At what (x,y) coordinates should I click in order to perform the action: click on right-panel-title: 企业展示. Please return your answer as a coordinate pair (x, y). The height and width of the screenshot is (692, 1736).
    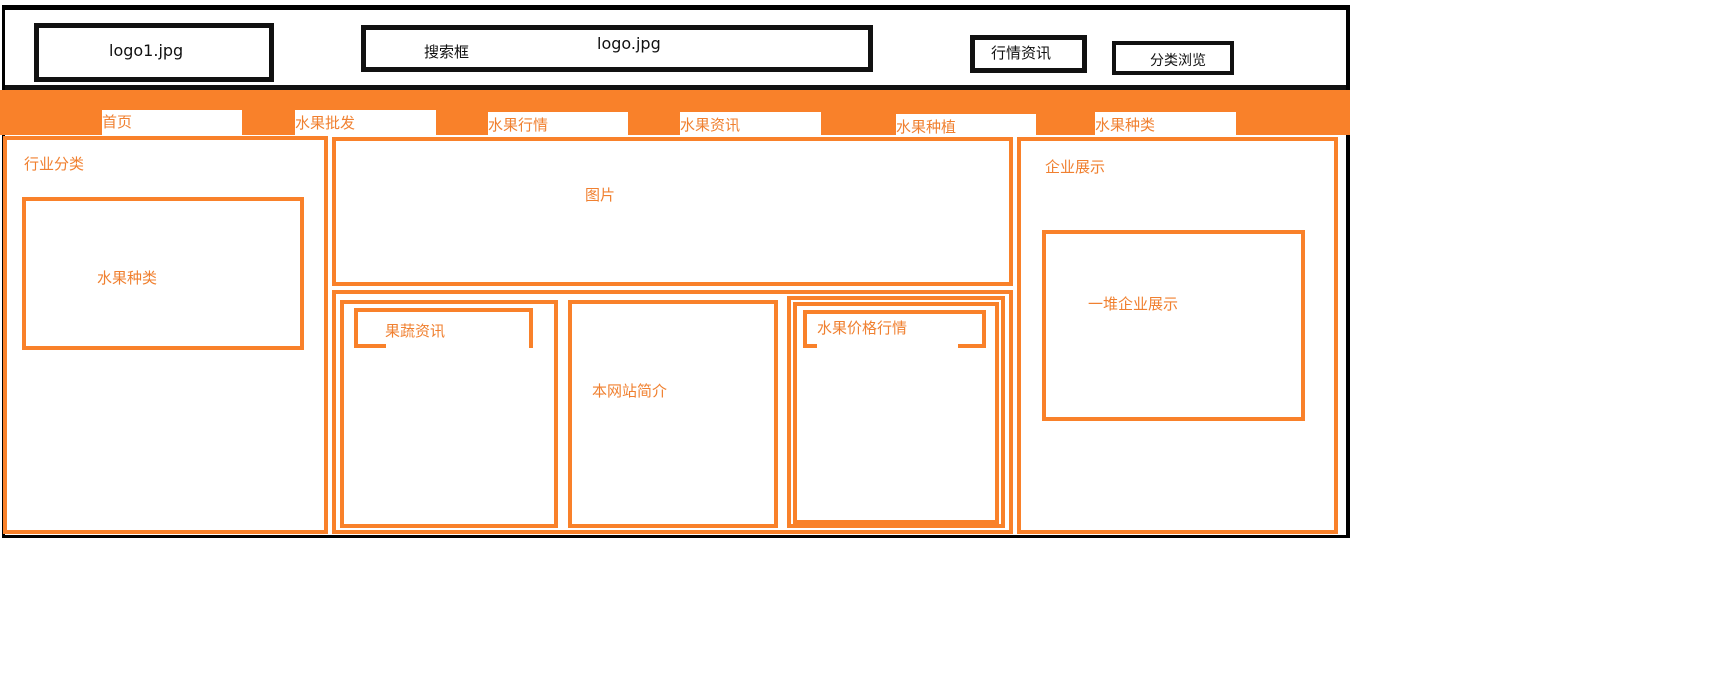
    Looking at the image, I should click on (1075, 167).